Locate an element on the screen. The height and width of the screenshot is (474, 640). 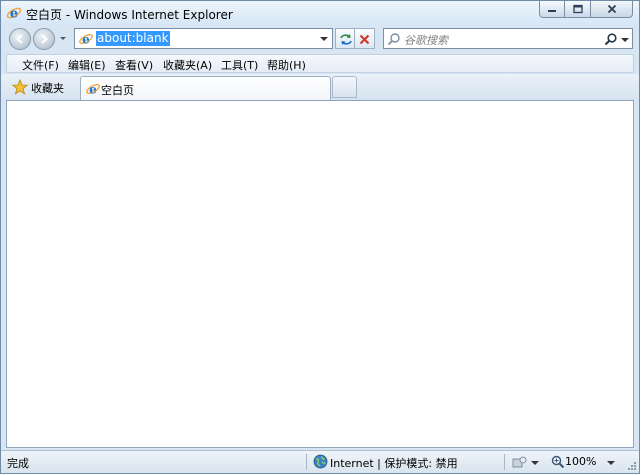
menu-help: 帮助(H) is located at coordinates (286, 65).